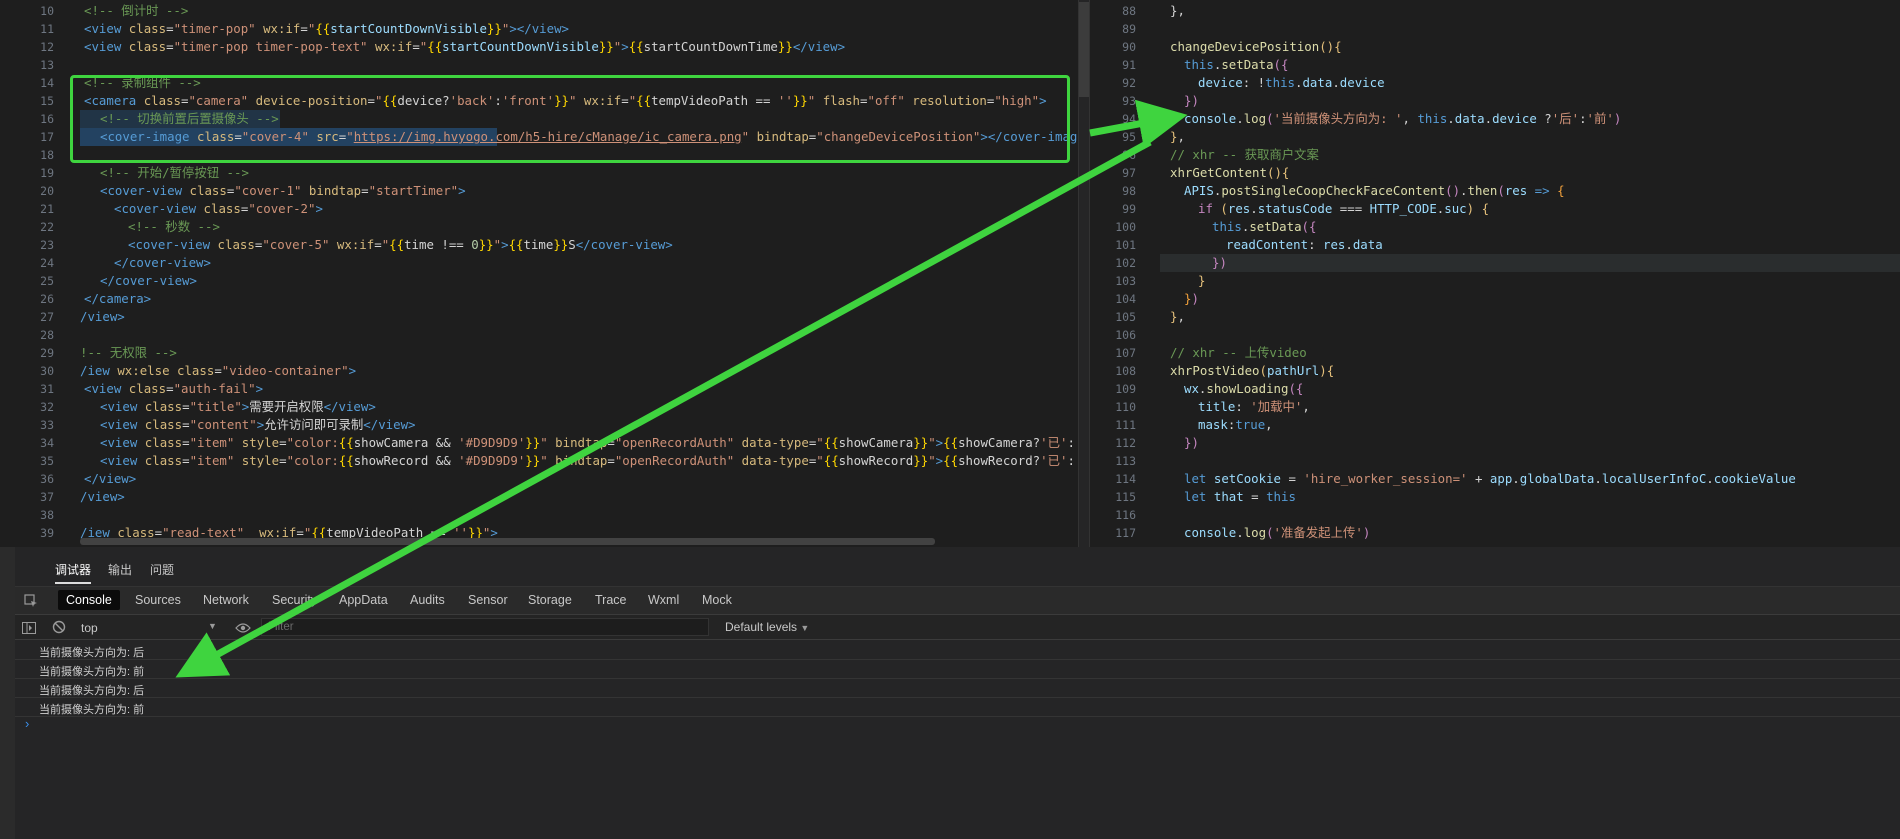 The height and width of the screenshot is (839, 1900). What do you see at coordinates (47, 317) in the screenshot?
I see `line-number: 27` at bounding box center [47, 317].